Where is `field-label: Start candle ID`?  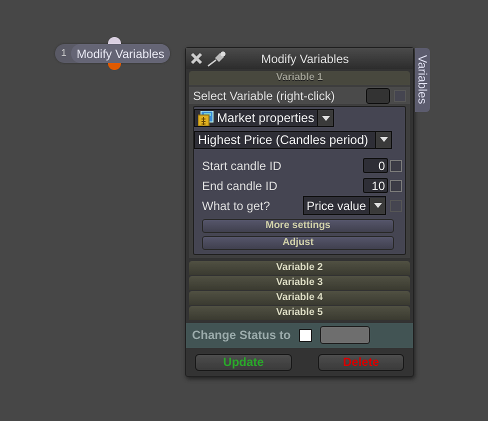
field-label: Start candle ID is located at coordinates (242, 165).